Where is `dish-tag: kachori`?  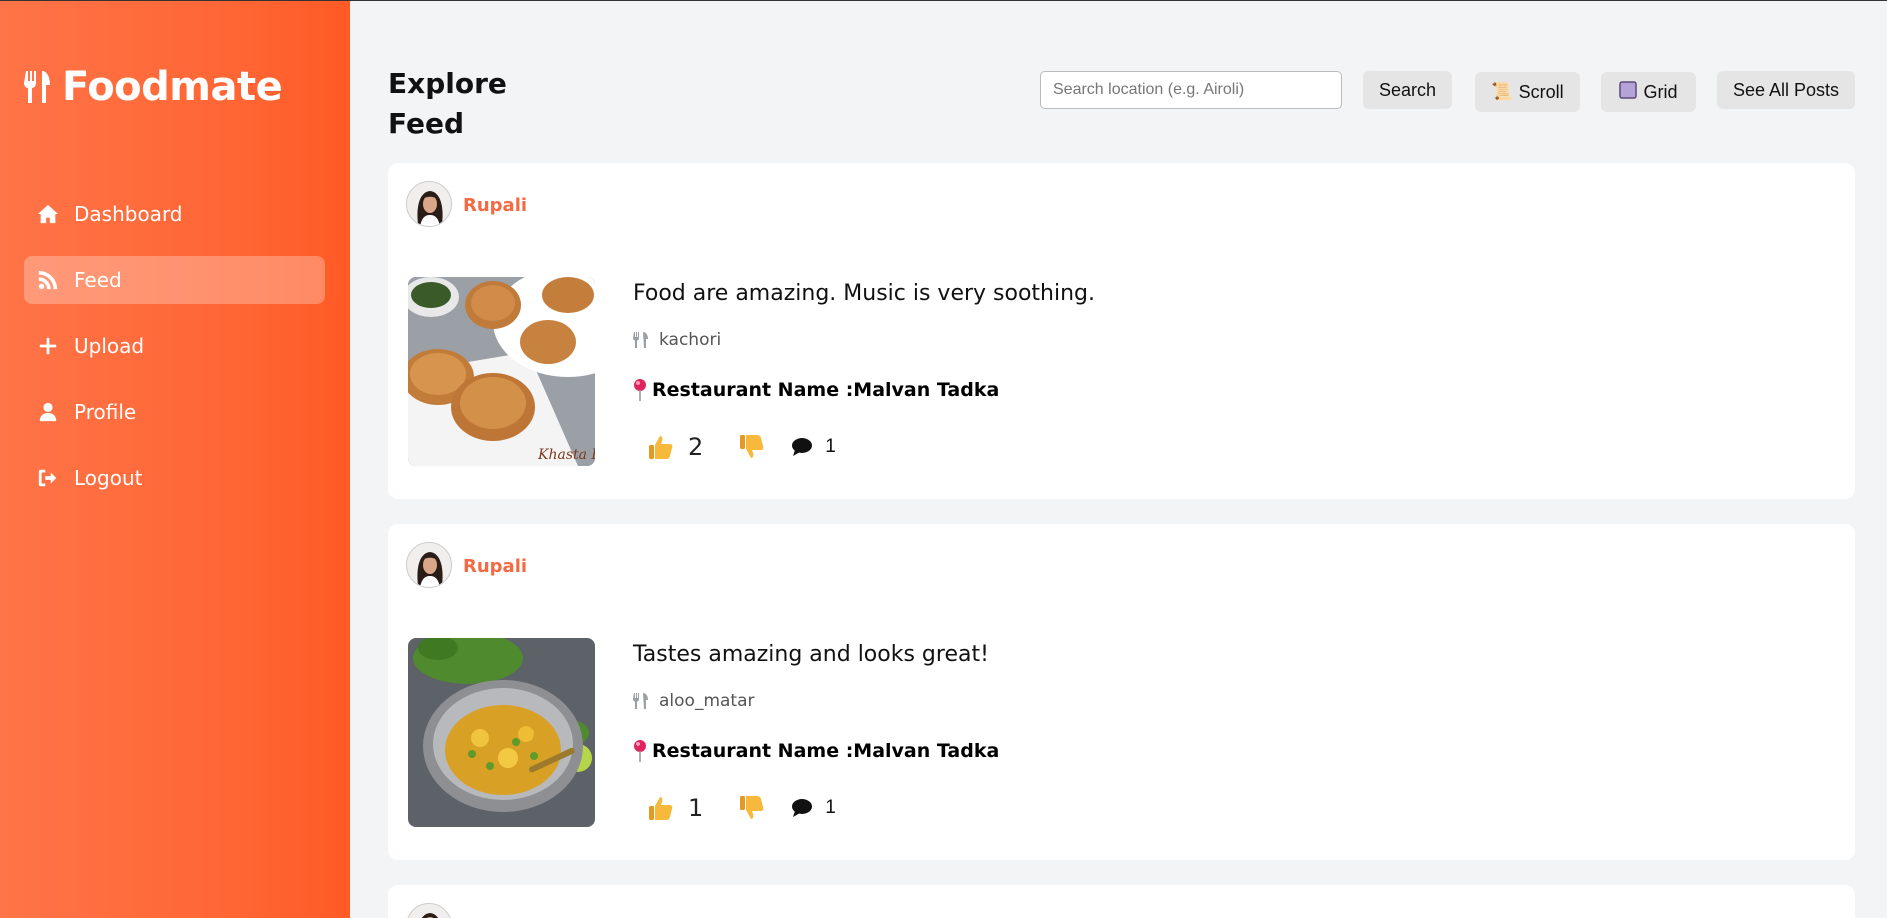
dish-tag: kachori is located at coordinates (677, 340).